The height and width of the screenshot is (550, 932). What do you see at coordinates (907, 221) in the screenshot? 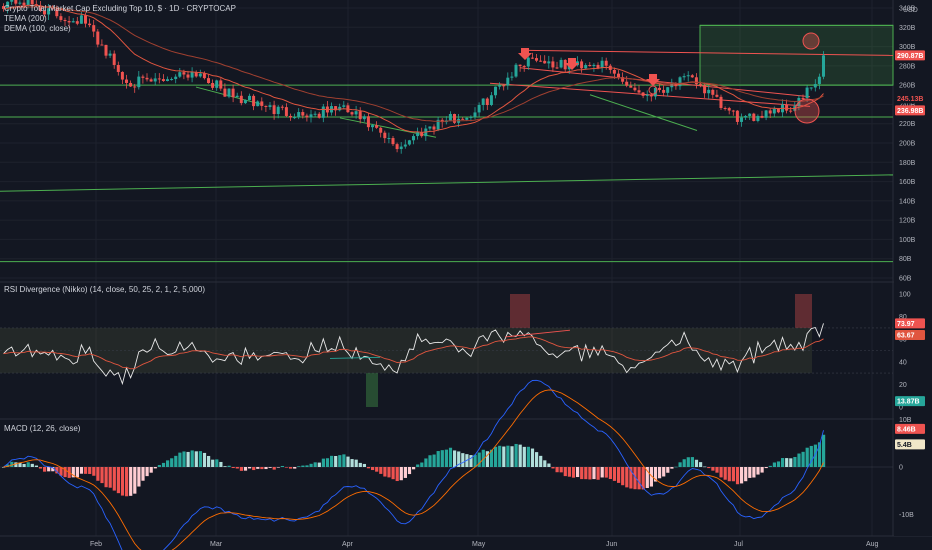
I see `price-tick-label: 120B` at bounding box center [907, 221].